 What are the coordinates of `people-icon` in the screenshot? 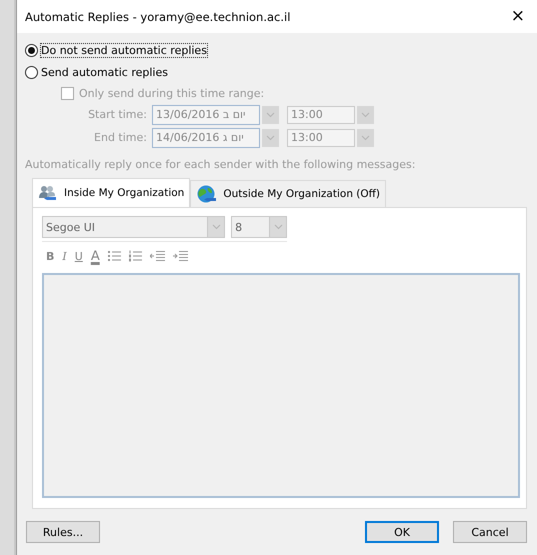 It's located at (48, 193).